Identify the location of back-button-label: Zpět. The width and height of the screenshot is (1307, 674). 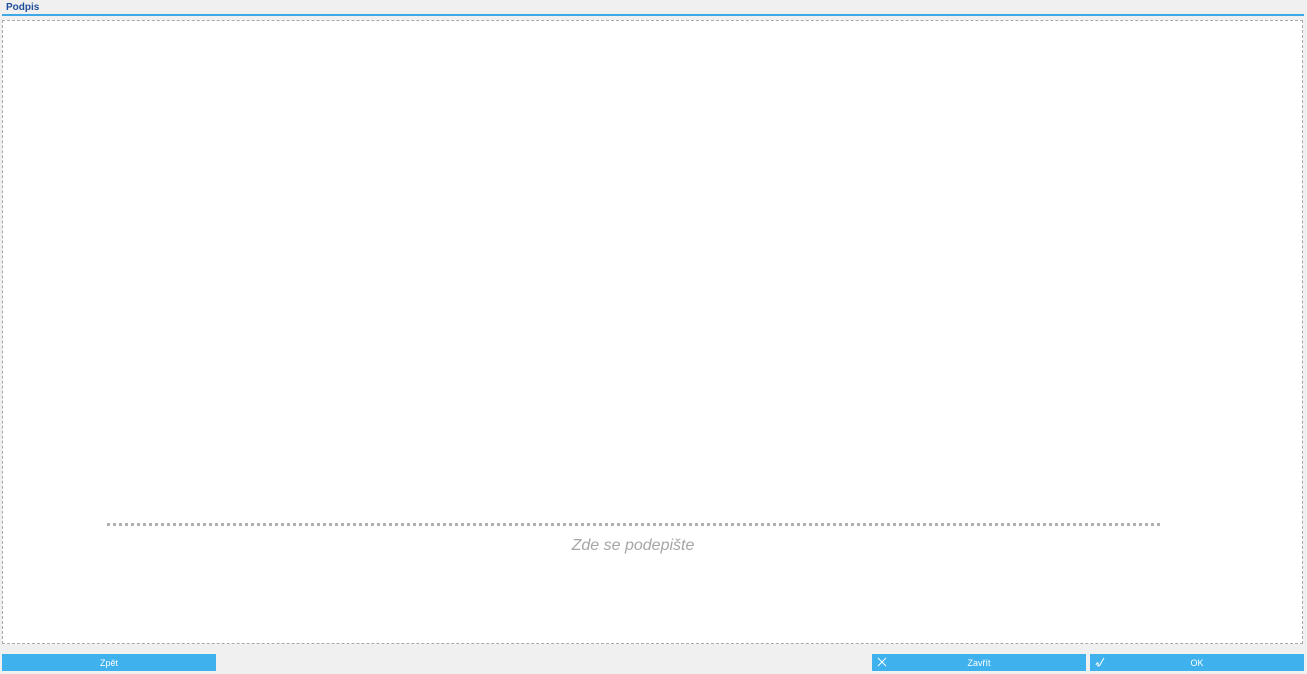
(108, 663).